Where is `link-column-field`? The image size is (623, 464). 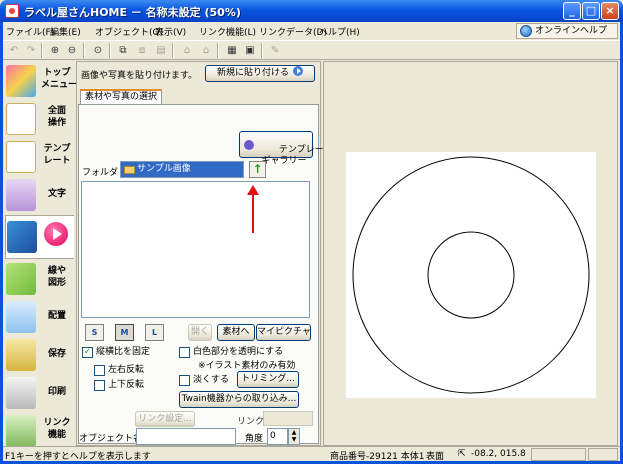
link-column-field is located at coordinates (288, 418).